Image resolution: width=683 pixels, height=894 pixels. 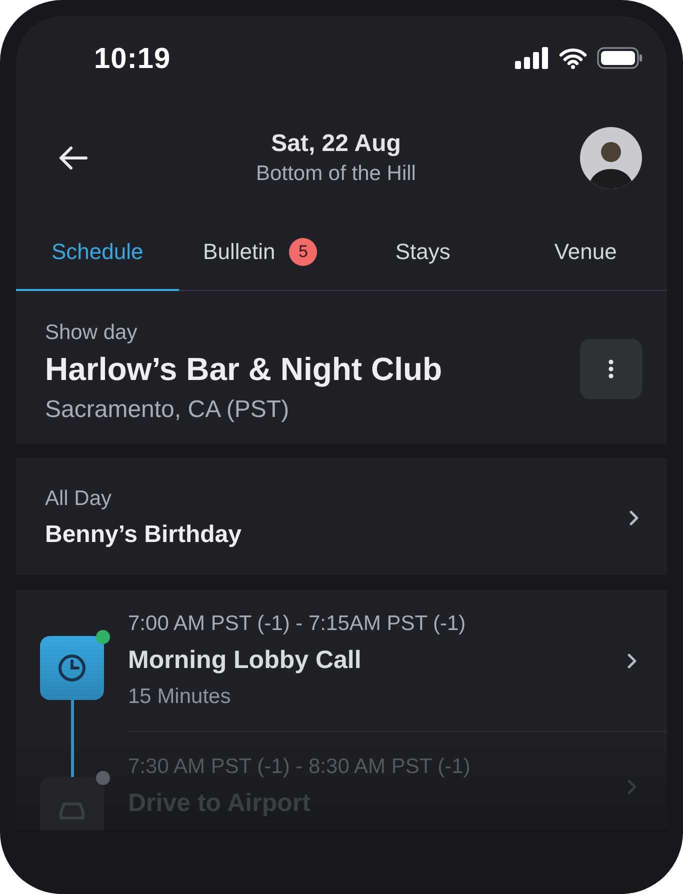 I want to click on signal-icon, so click(x=532, y=58).